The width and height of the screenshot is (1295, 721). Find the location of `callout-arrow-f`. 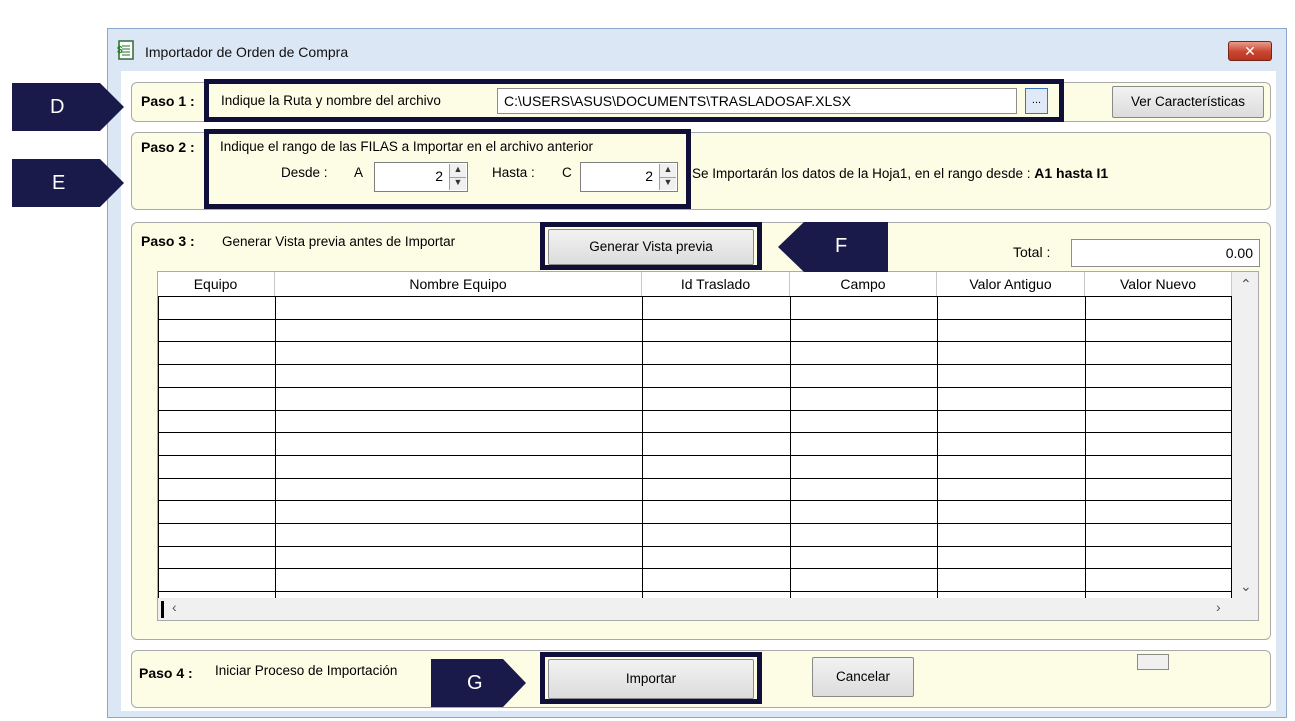

callout-arrow-f is located at coordinates (833, 247).